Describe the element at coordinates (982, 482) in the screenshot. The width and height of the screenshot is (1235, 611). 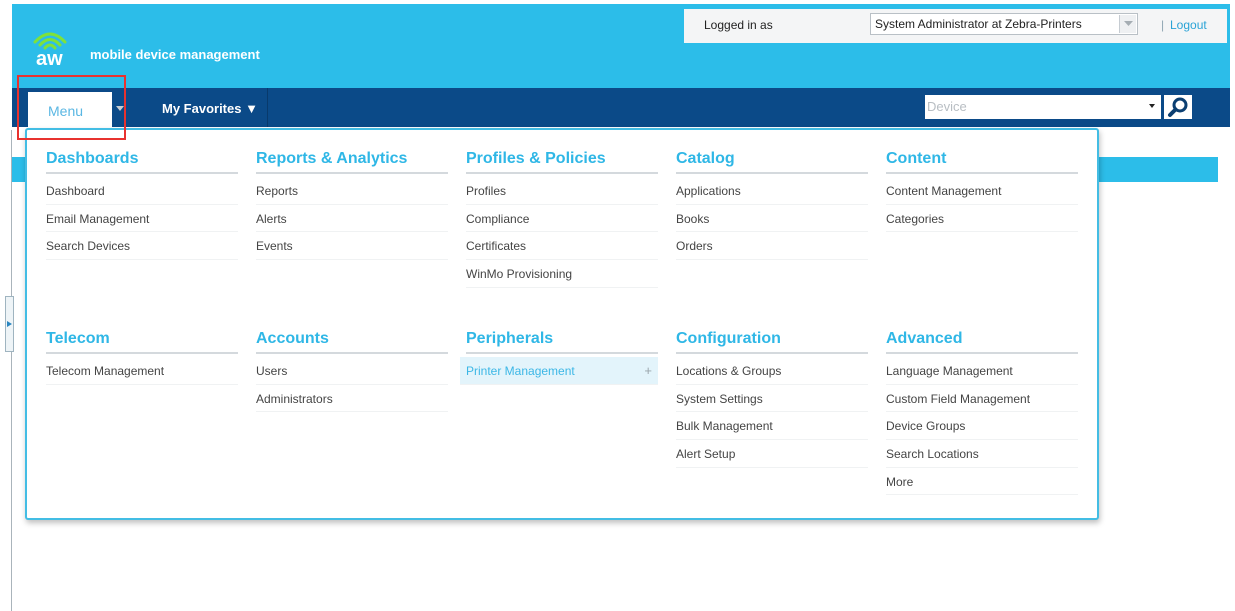
I see `menu-item: More` at that location.